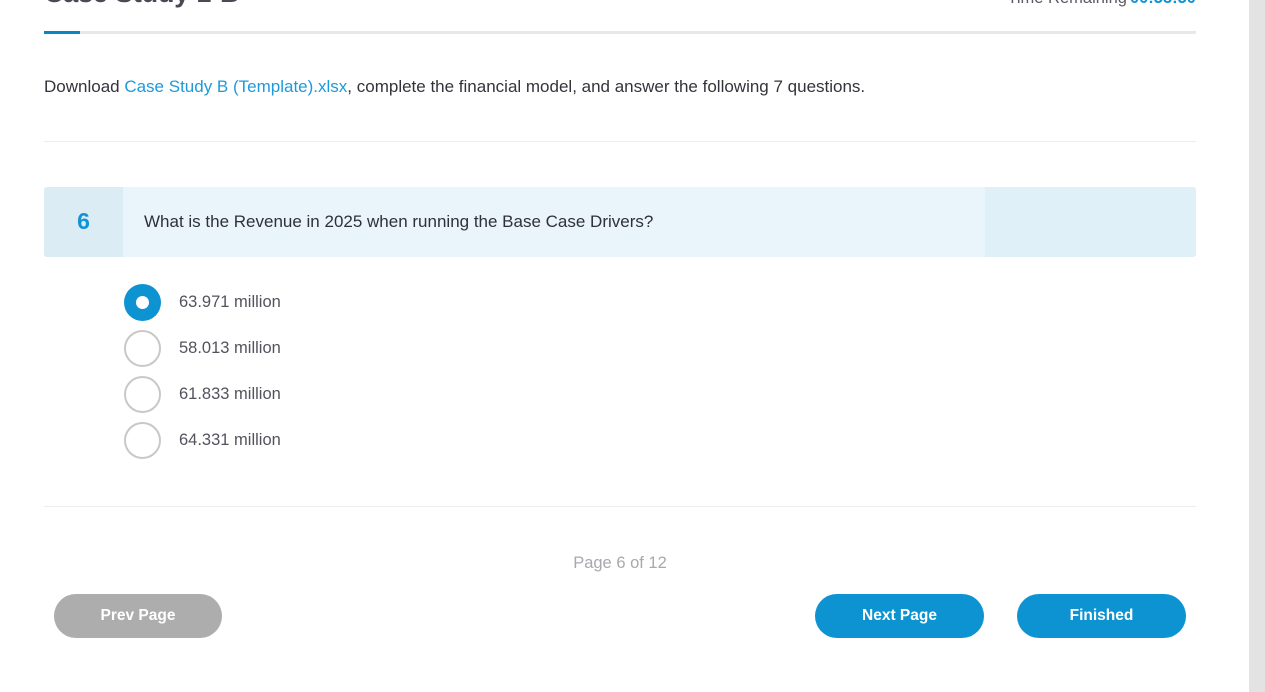 The height and width of the screenshot is (692, 1265). What do you see at coordinates (660, 349) in the screenshot?
I see `answer-option-2: 58.013 million` at bounding box center [660, 349].